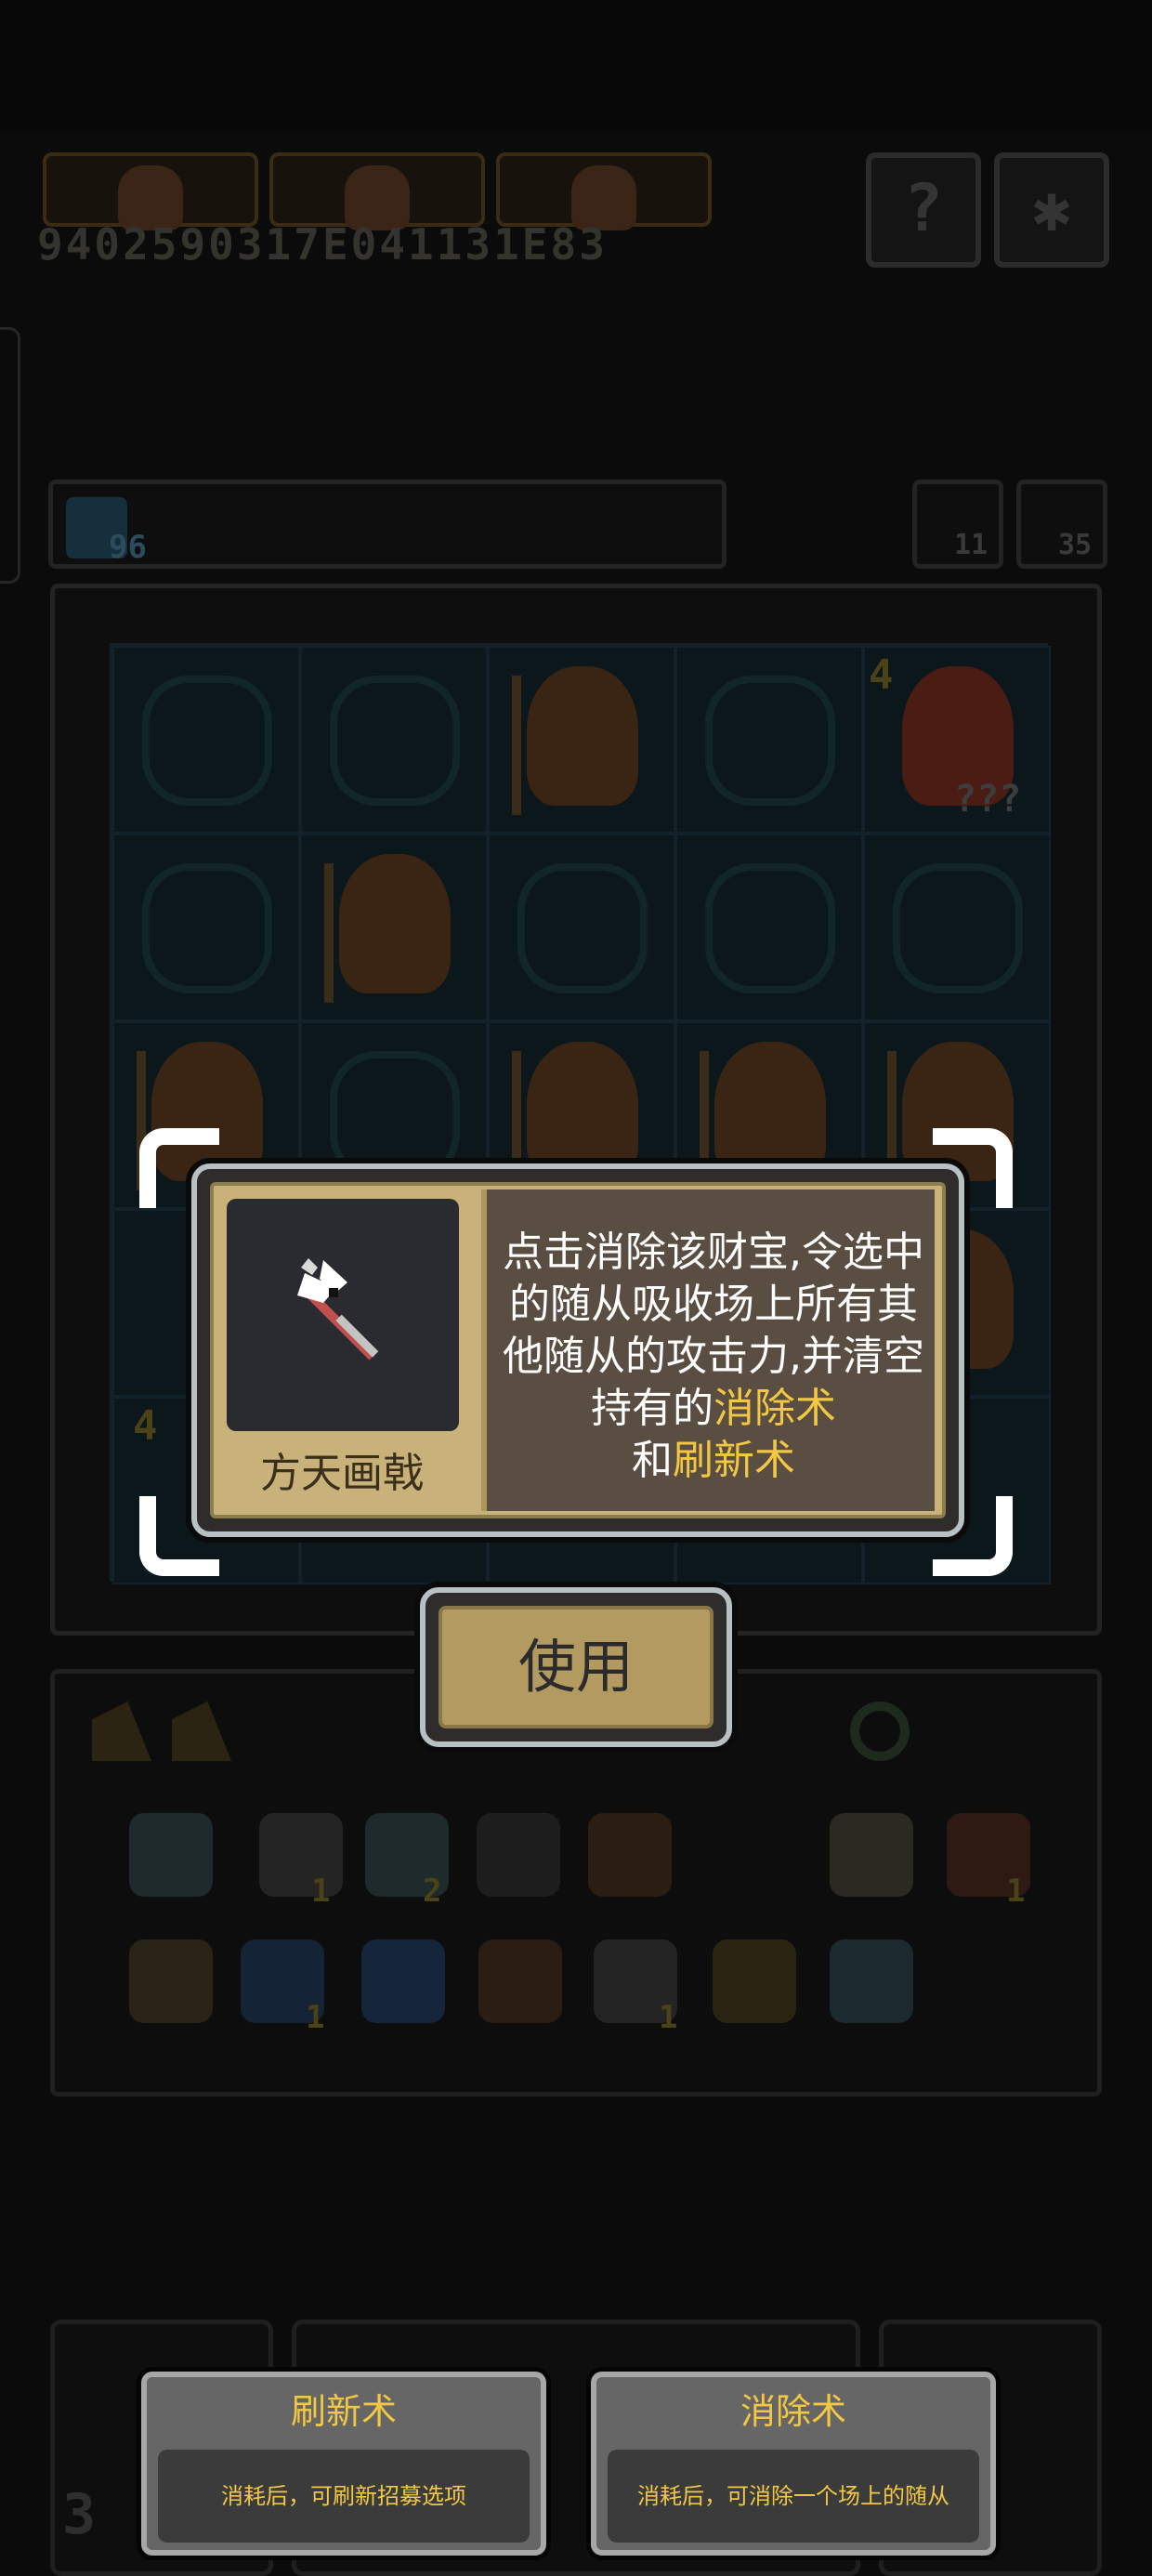 The height and width of the screenshot is (2576, 1152). Describe the element at coordinates (343, 2411) in the screenshot. I see `tooltip-title: 刷新术` at that location.